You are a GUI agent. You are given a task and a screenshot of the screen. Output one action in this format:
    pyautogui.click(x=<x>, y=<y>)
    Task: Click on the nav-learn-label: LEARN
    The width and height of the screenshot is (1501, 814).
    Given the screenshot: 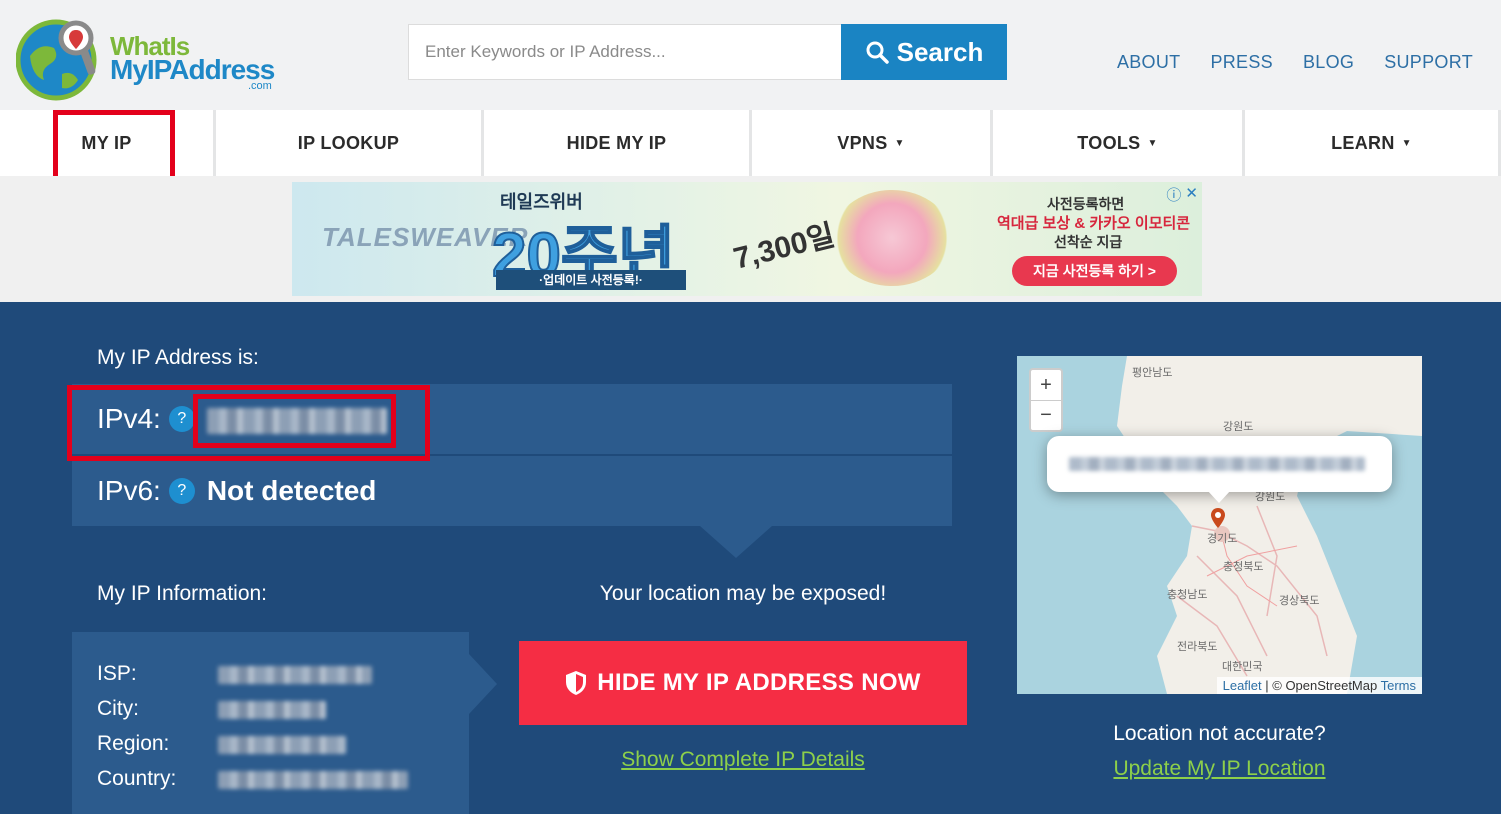 What is the action you would take?
    pyautogui.click(x=1363, y=142)
    